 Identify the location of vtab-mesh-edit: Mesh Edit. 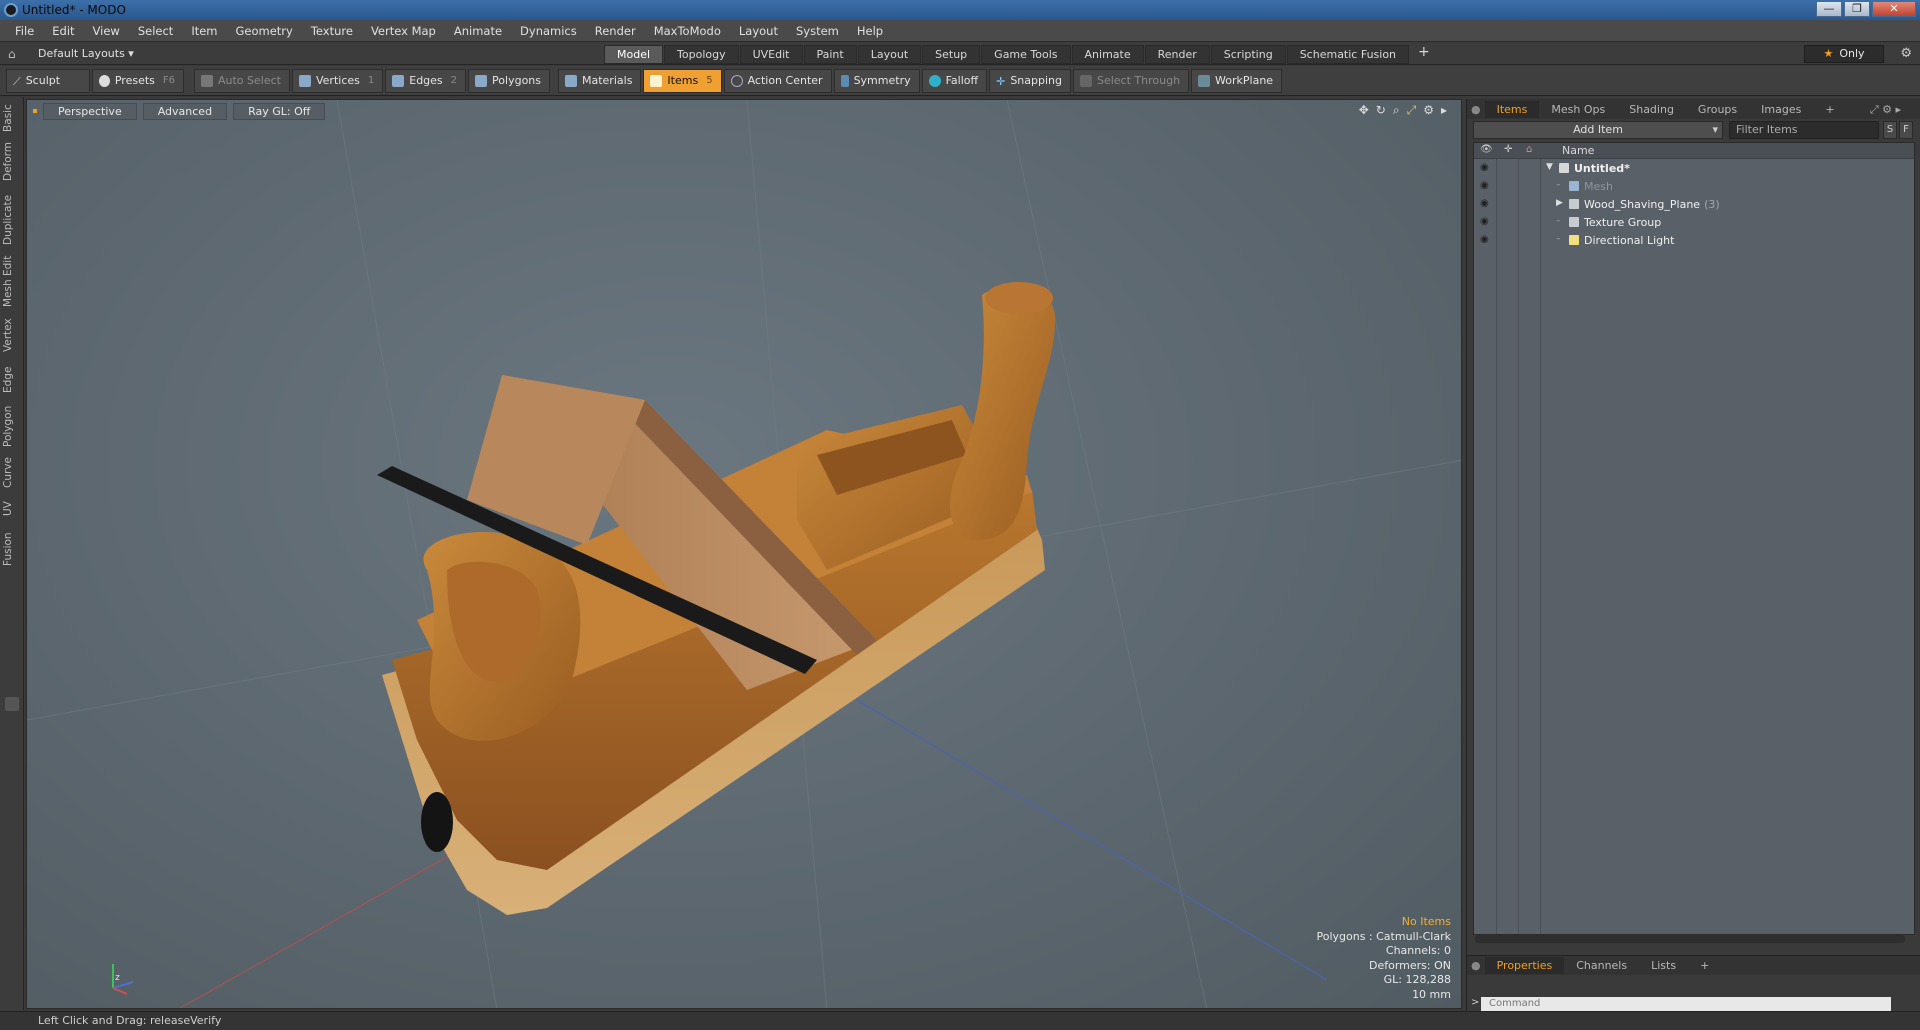
(12, 281).